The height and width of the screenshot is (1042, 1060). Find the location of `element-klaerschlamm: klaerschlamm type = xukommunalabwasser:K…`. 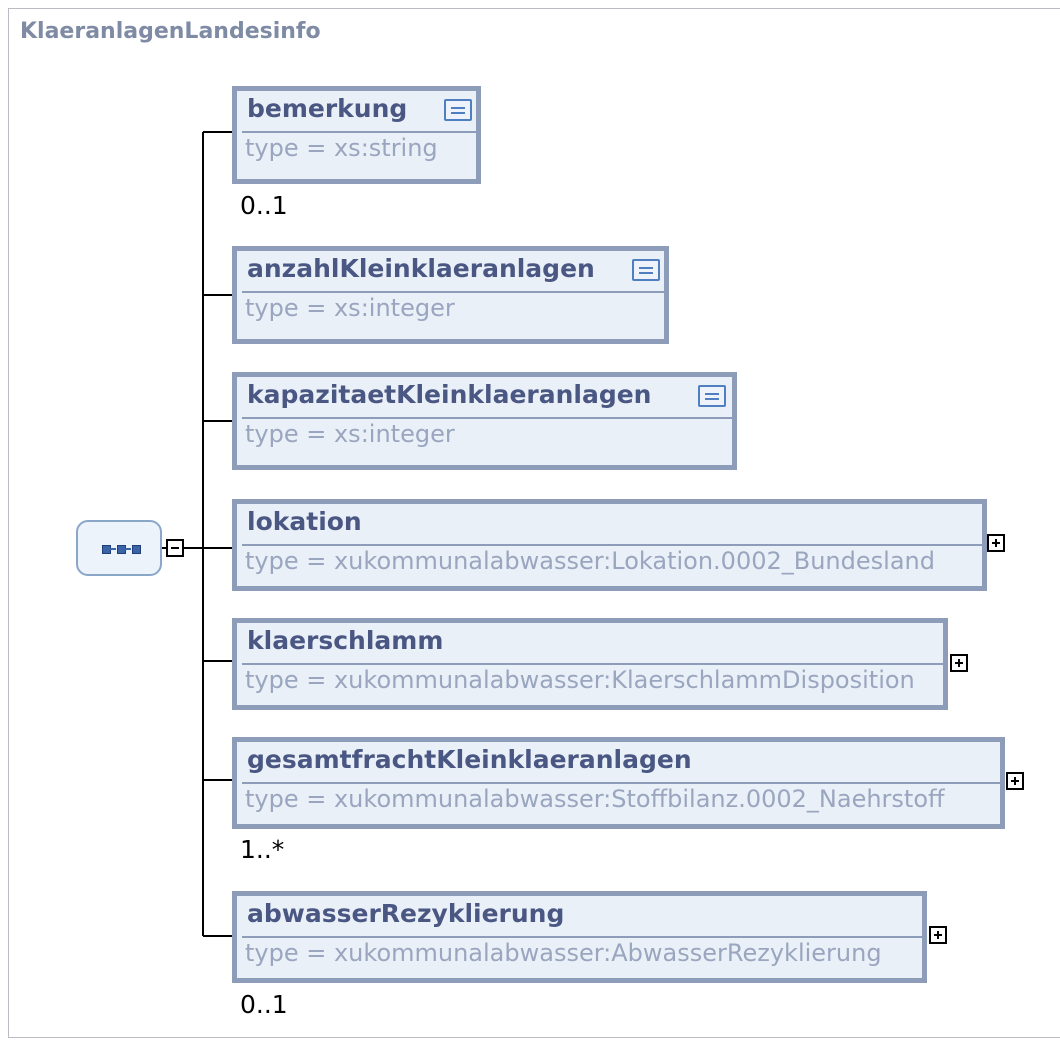

element-klaerschlamm: klaerschlamm type = xukommunalabwasser:K… is located at coordinates (590, 664).